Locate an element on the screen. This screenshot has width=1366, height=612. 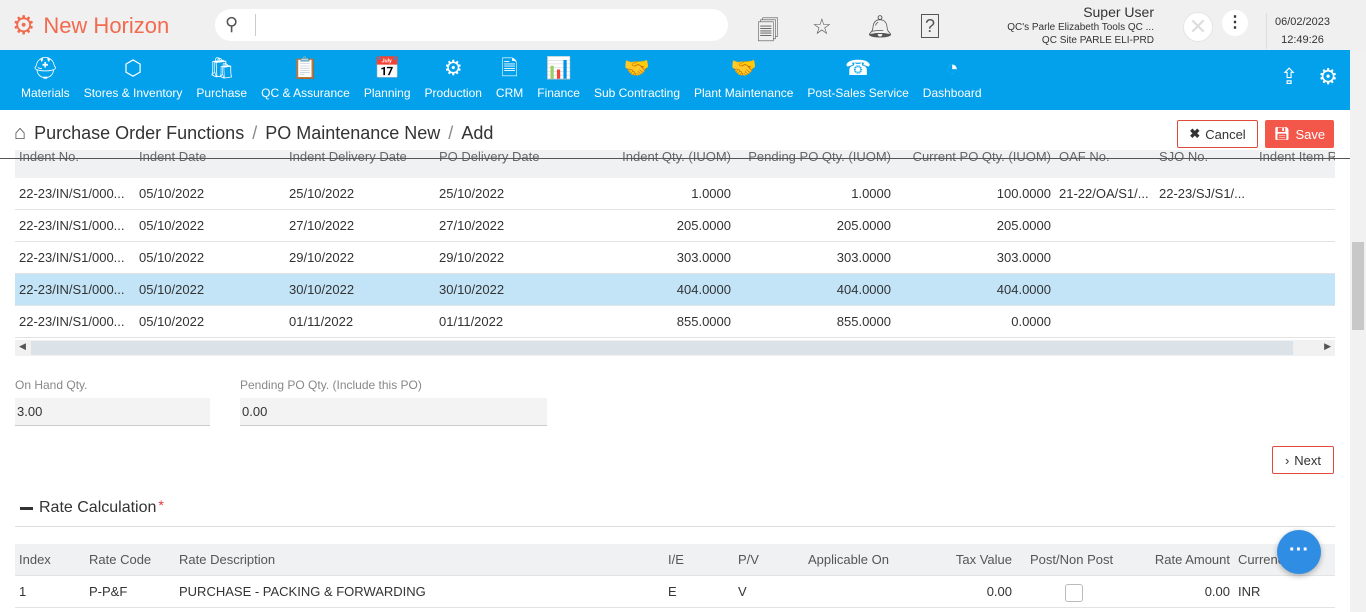
more-menu-icon: ⋮ is located at coordinates (1235, 23).